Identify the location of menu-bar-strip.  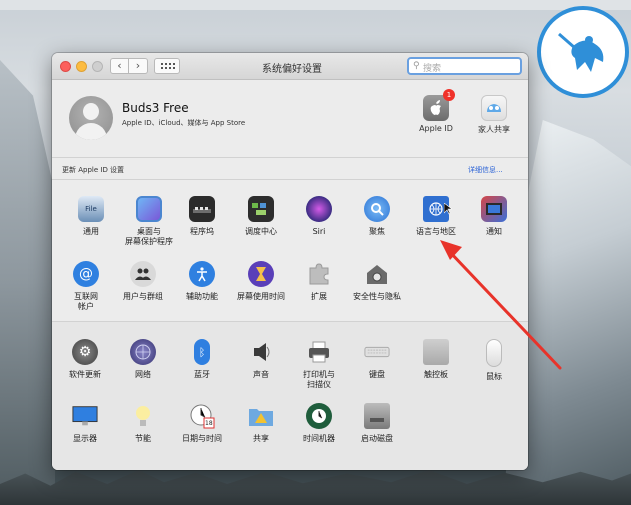
(315, 5).